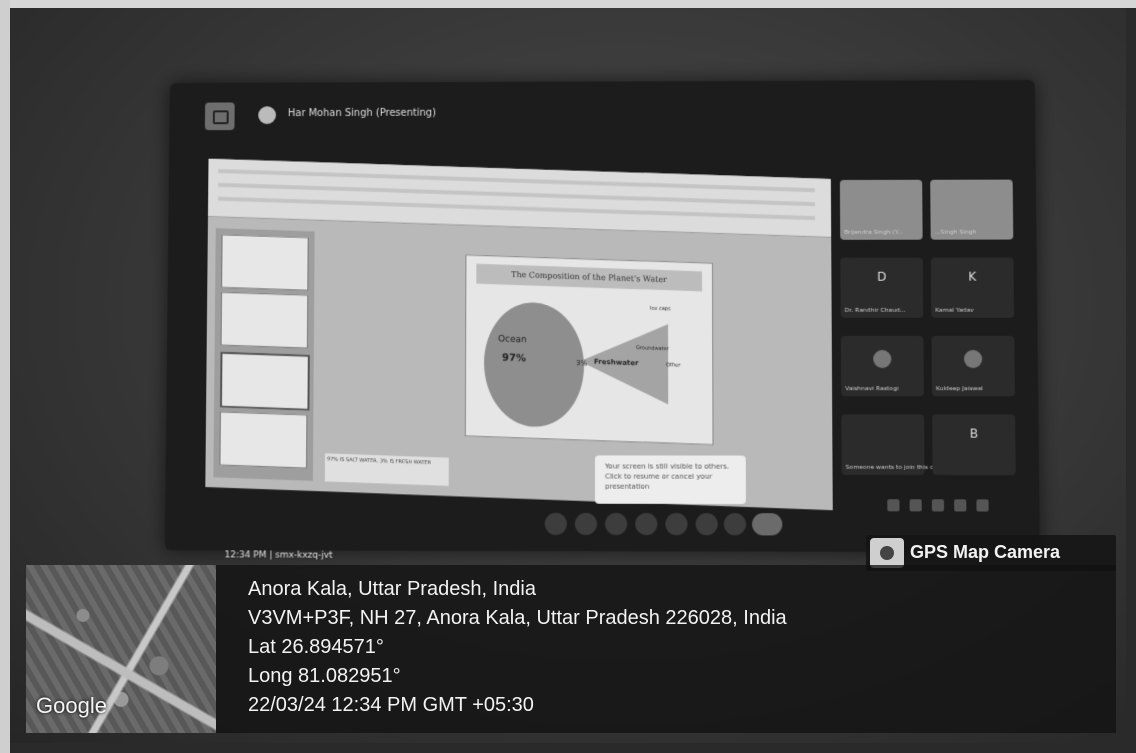  I want to click on meet-controls, so click(675, 526).